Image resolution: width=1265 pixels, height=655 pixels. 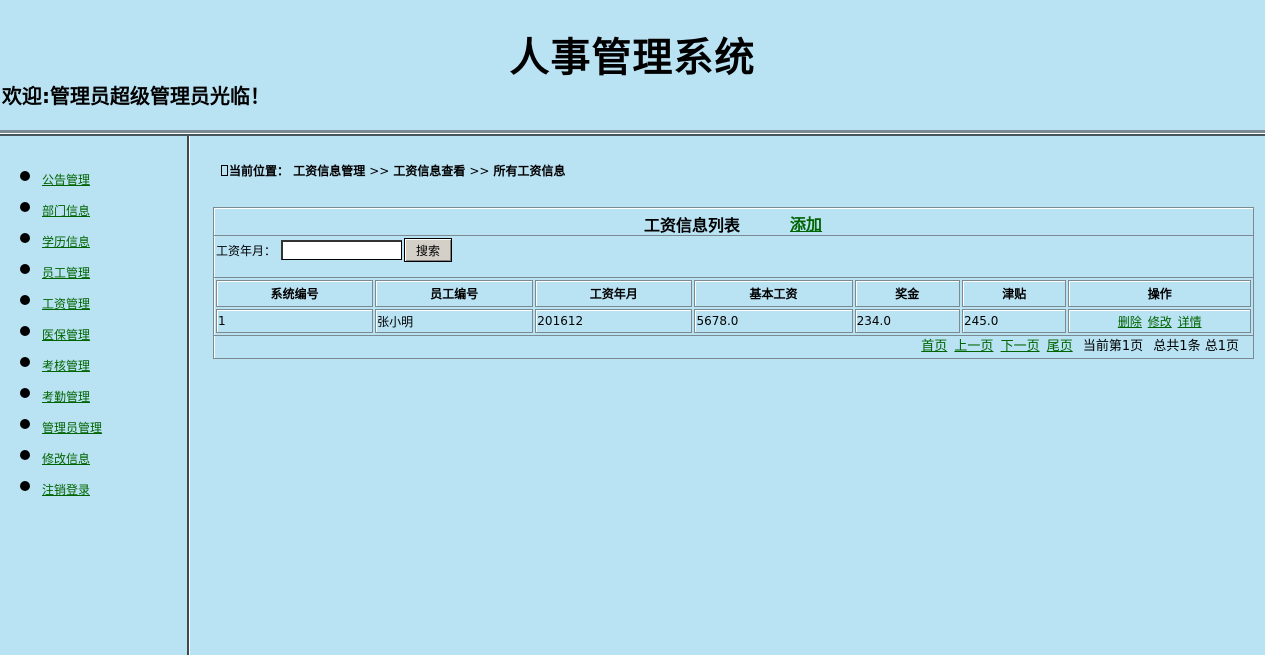 What do you see at coordinates (66, 459) in the screenshot?
I see `sidebar-link-edit-info: 修改信息` at bounding box center [66, 459].